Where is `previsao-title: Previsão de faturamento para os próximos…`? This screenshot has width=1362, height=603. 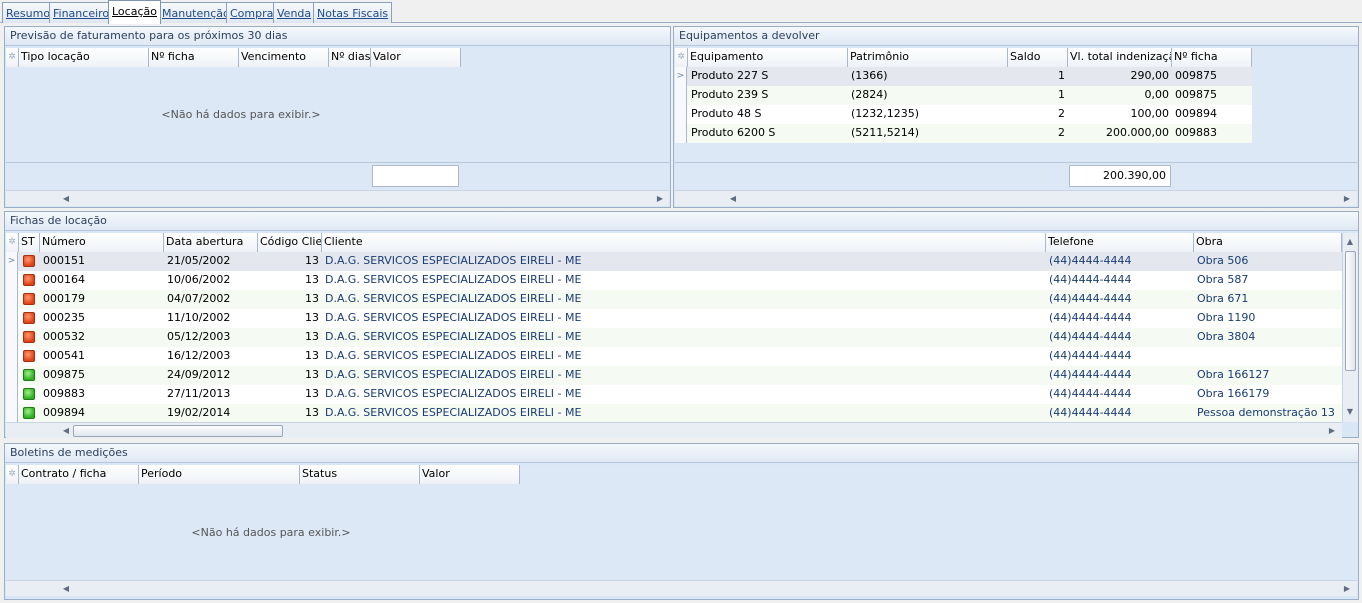
previsao-title: Previsão de faturamento para os próximos… is located at coordinates (337, 36).